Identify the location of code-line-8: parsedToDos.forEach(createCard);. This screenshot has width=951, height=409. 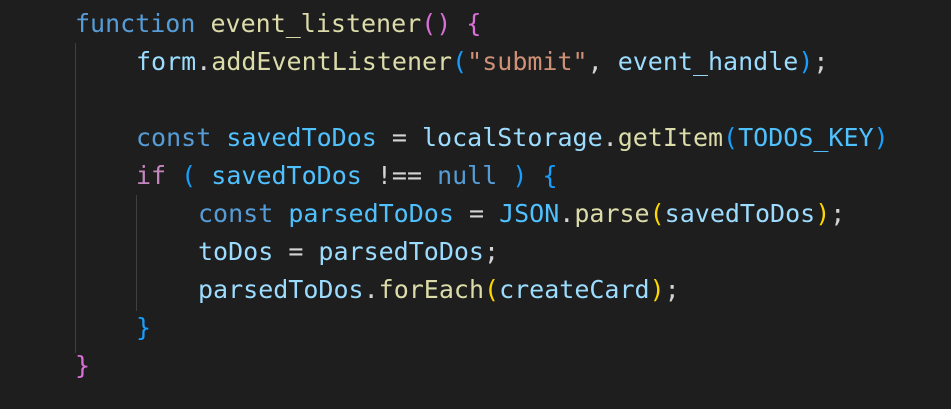
(439, 290).